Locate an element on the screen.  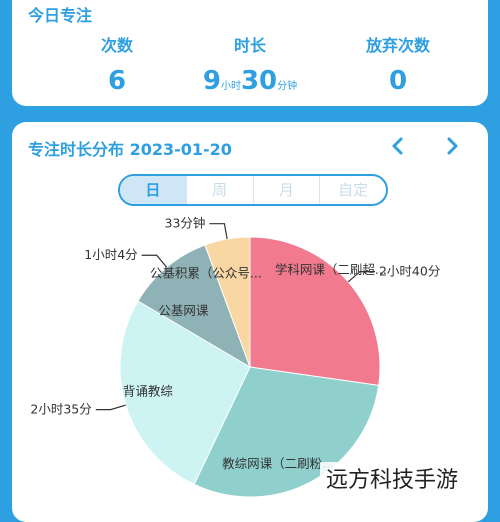
pie-duration-label-public-accumulate: 33分钟 is located at coordinates (185, 223).